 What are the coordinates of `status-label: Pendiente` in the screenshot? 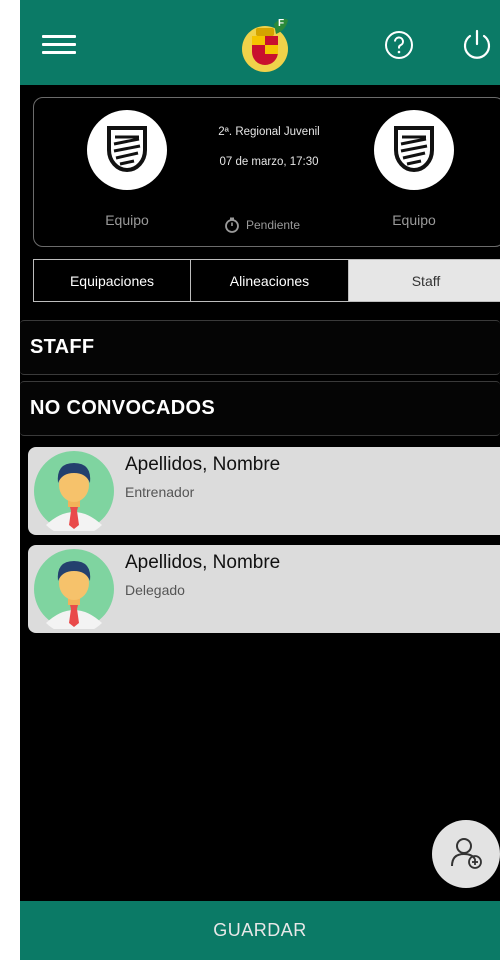 It's located at (273, 225).